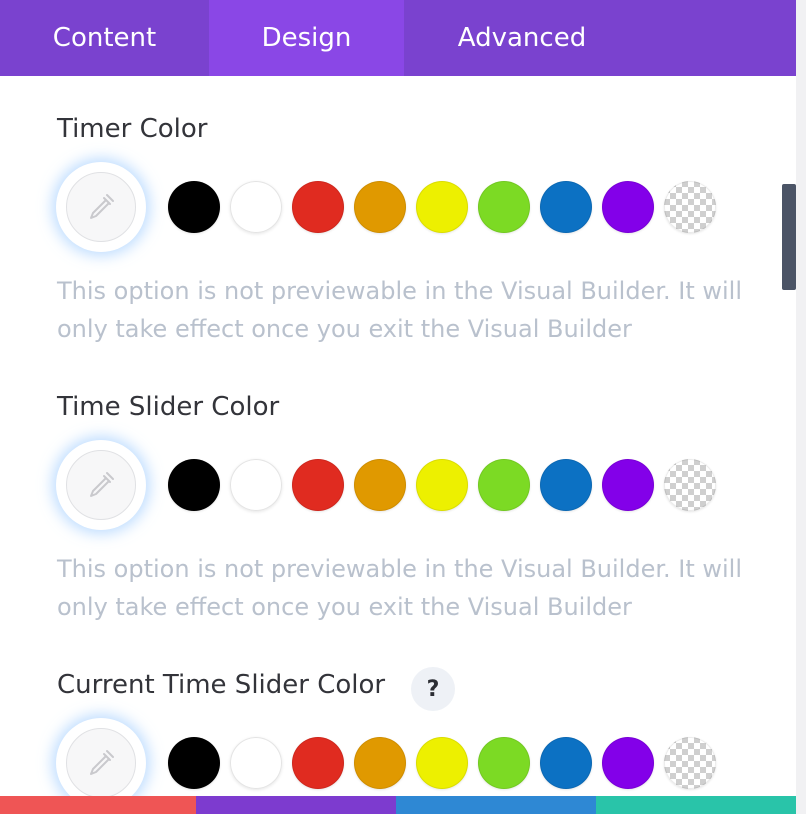 The height and width of the screenshot is (814, 806). What do you see at coordinates (522, 38) in the screenshot?
I see `tab-advanced: Advanced` at bounding box center [522, 38].